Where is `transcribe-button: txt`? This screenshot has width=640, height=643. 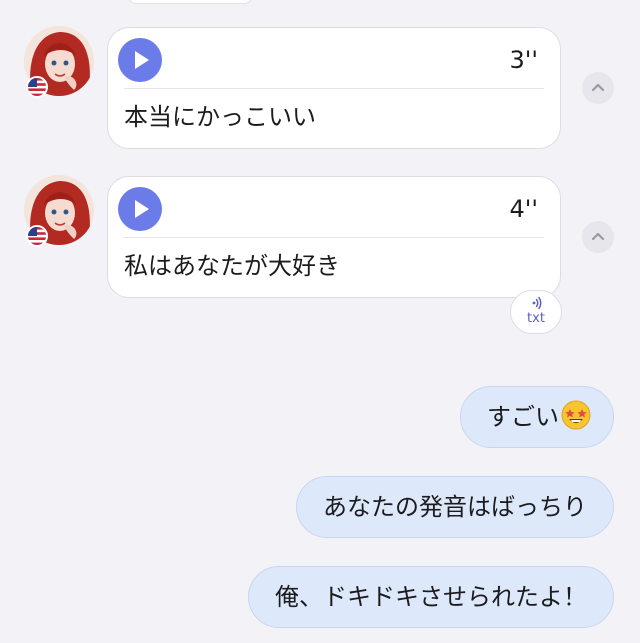 transcribe-button: txt is located at coordinates (536, 312).